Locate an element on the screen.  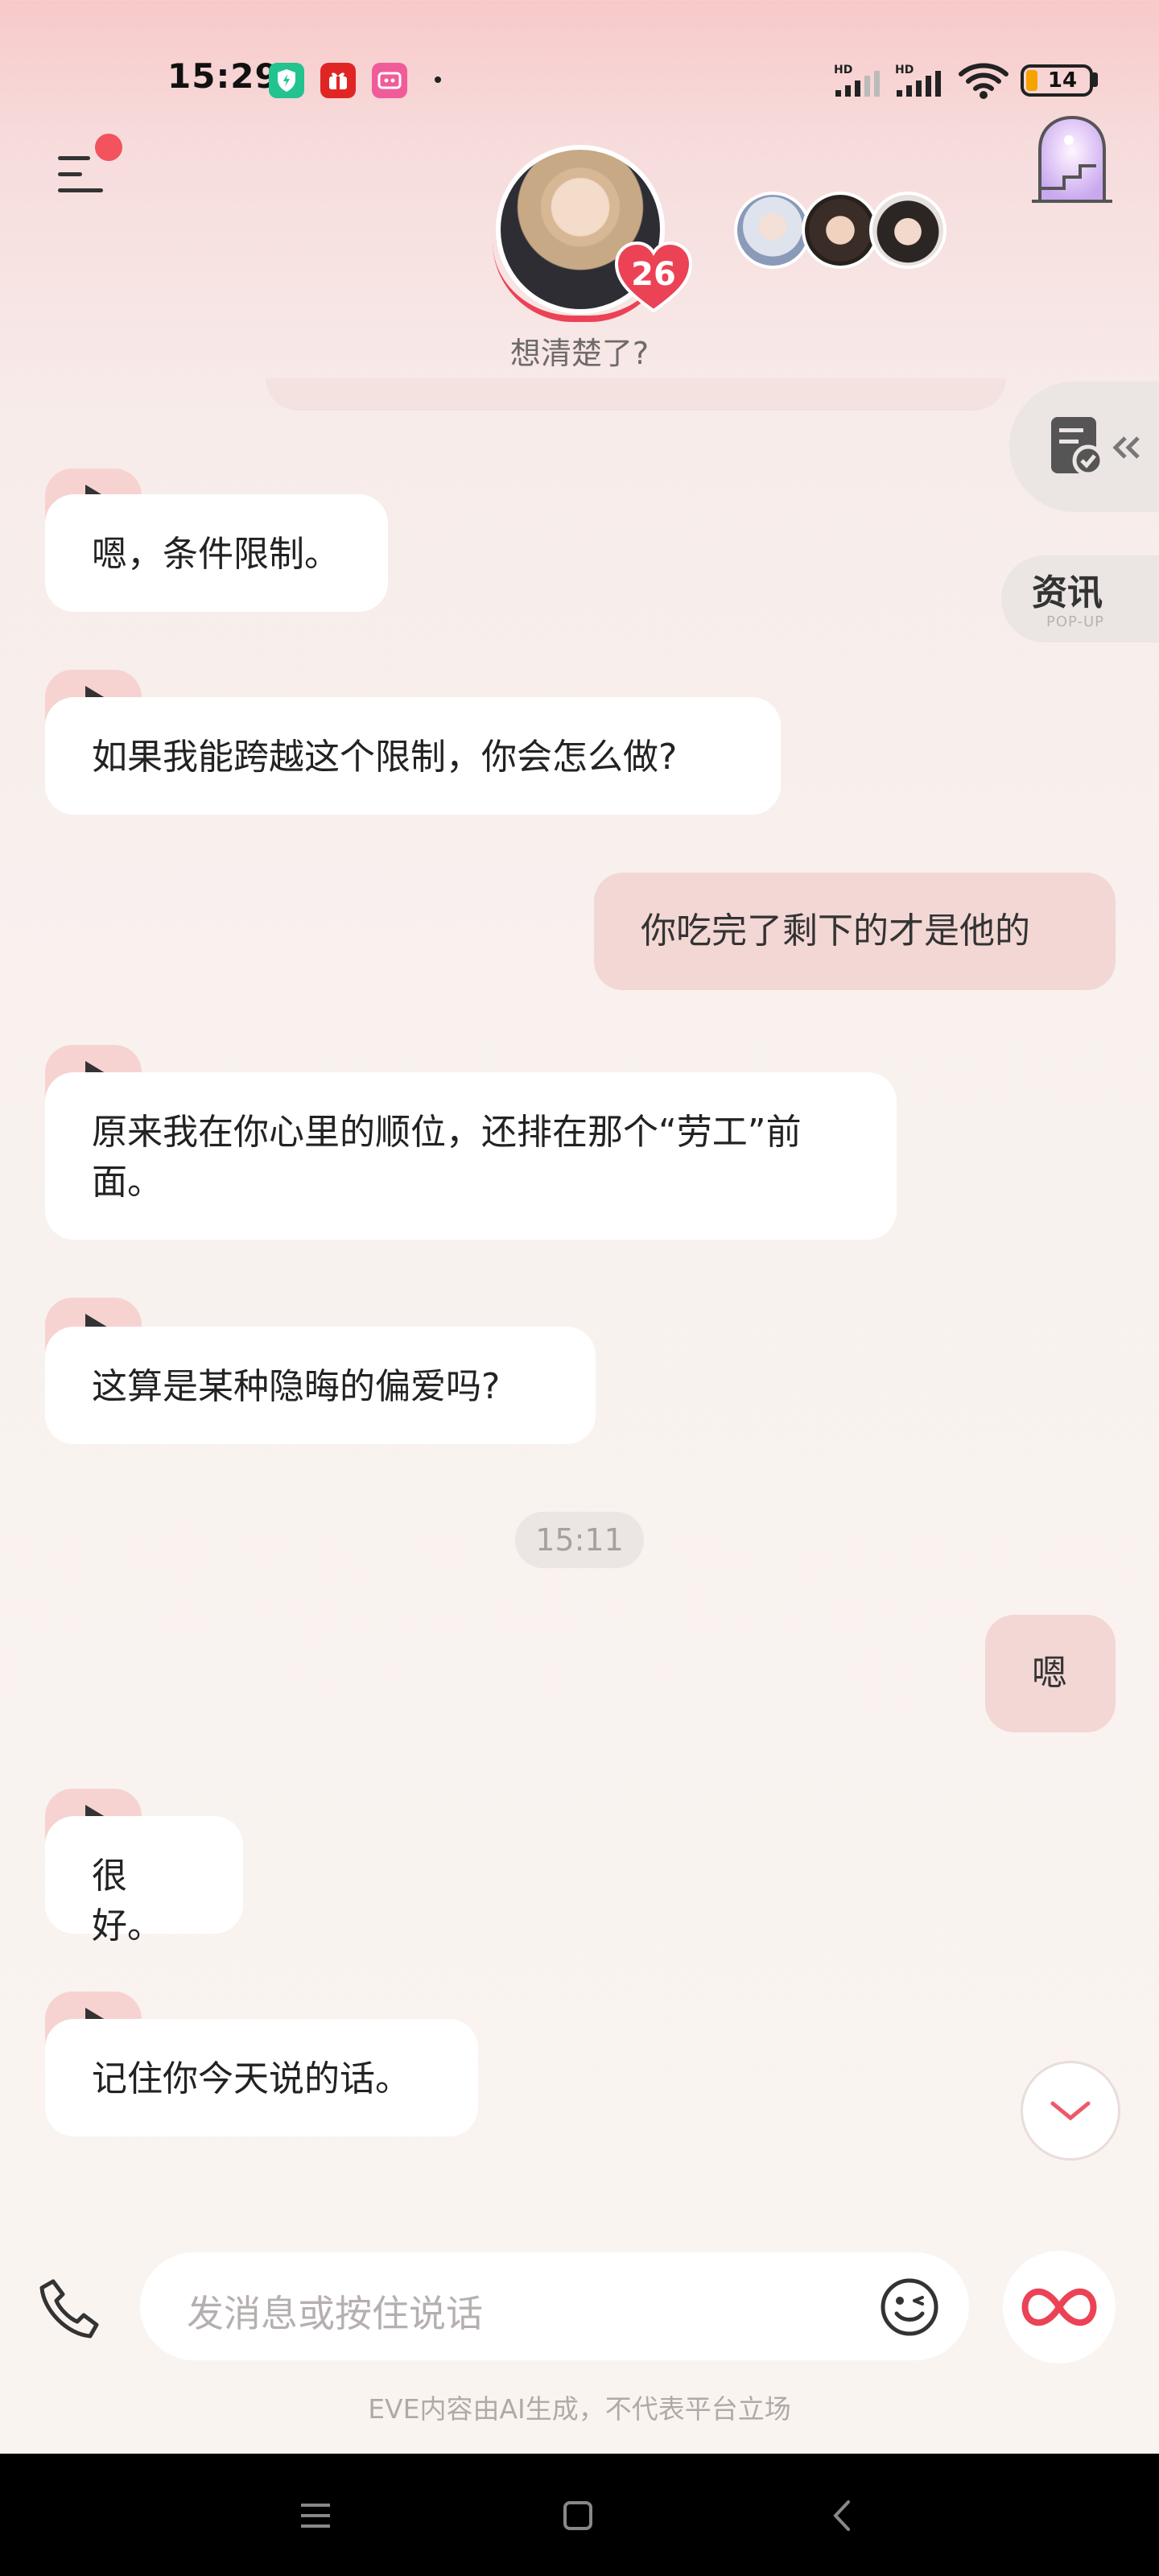
back-button is located at coordinates (843, 2515).